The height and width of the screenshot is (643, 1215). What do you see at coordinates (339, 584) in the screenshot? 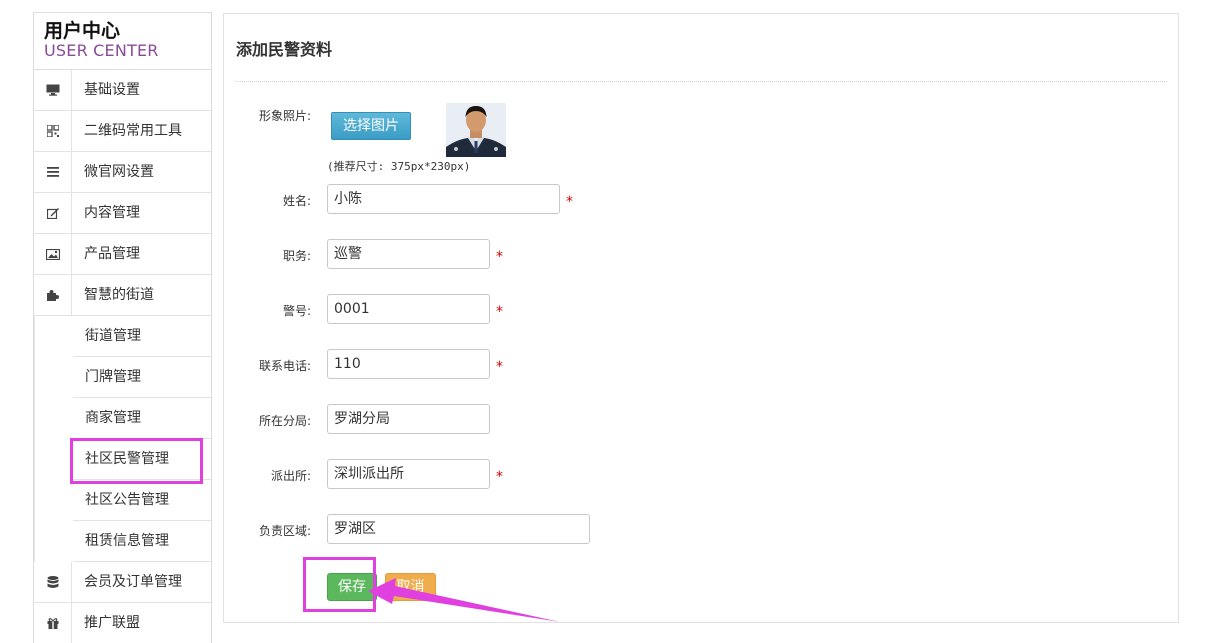
I see `highlight-box-save` at bounding box center [339, 584].